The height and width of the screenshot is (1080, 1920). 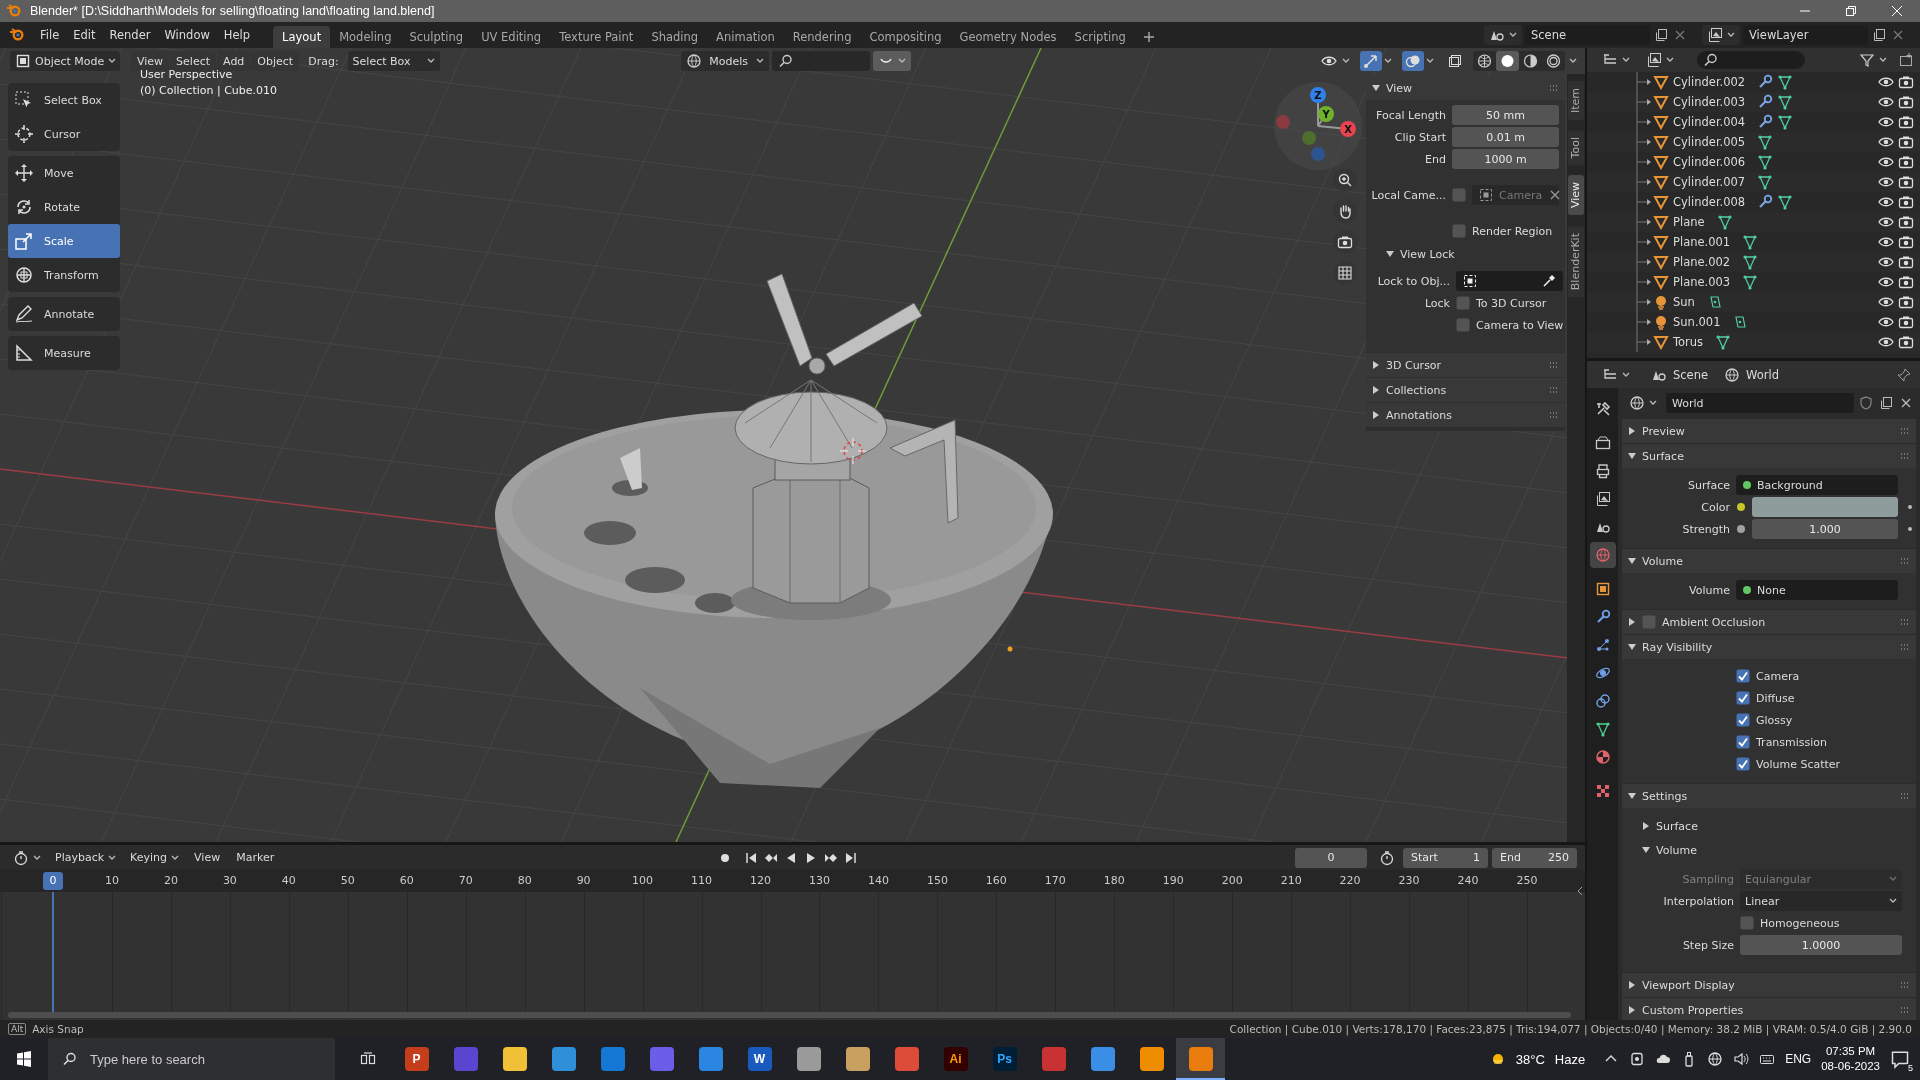 What do you see at coordinates (905, 37) in the screenshot?
I see `workspace-tab: Compositing` at bounding box center [905, 37].